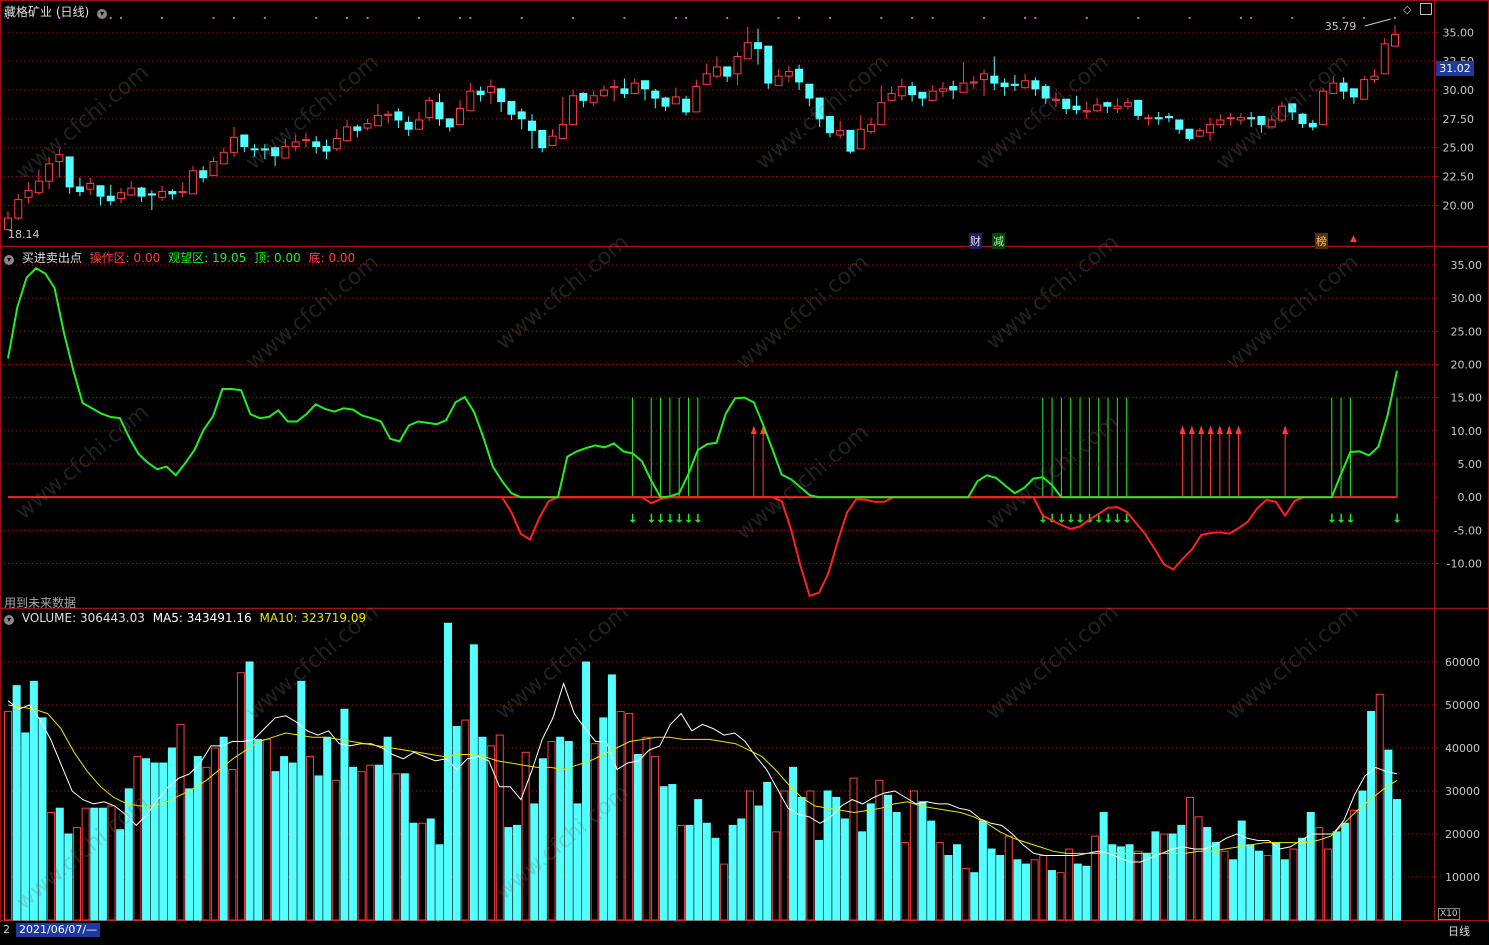 The height and width of the screenshot is (945, 1489). Describe the element at coordinates (1462, 877) in the screenshot. I see `volume-tick-label: 10000` at that location.